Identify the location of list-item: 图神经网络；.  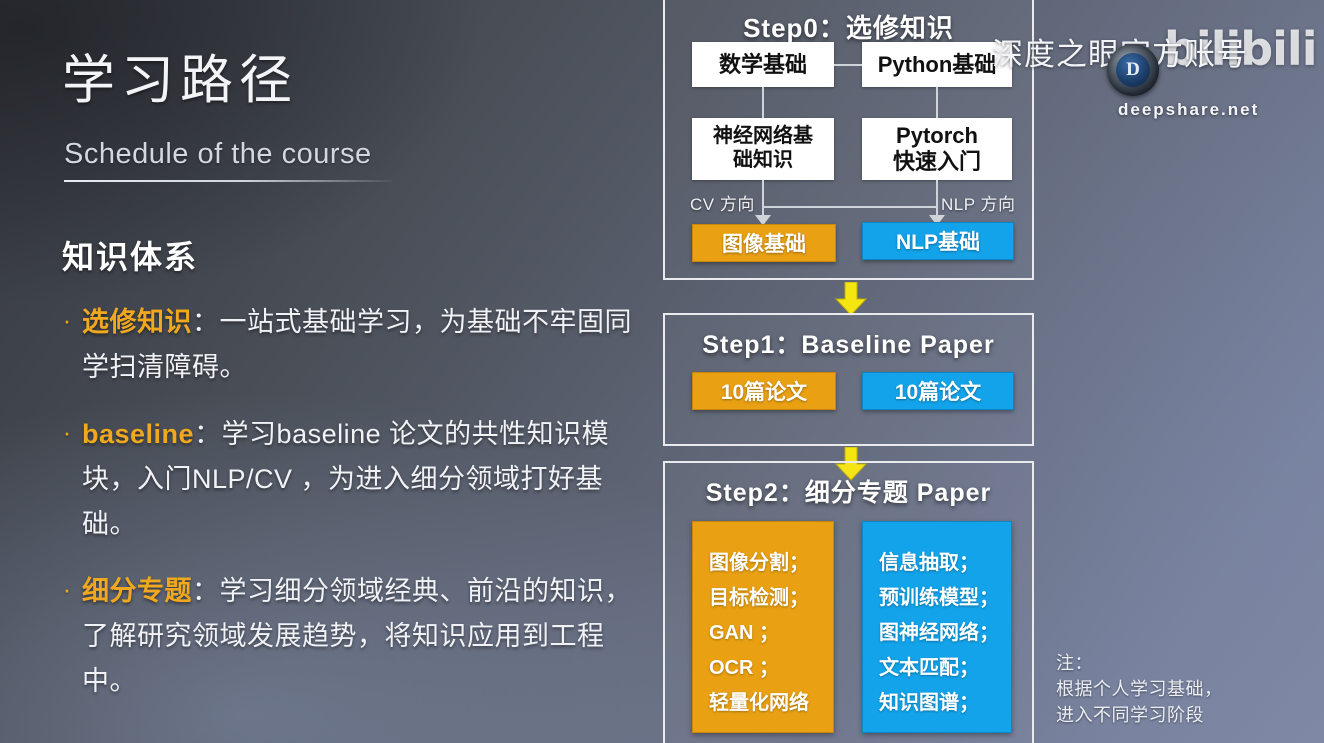
(939, 633).